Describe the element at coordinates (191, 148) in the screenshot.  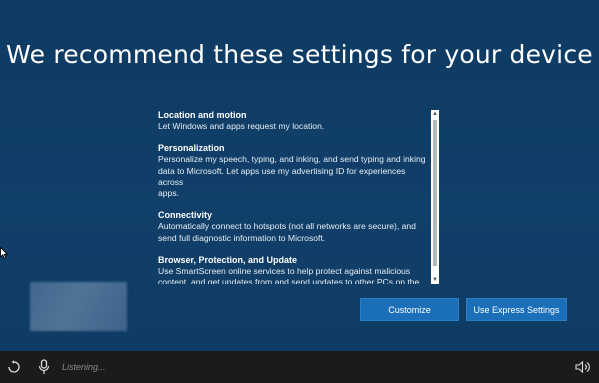
I see `section-heading: Personalization` at that location.